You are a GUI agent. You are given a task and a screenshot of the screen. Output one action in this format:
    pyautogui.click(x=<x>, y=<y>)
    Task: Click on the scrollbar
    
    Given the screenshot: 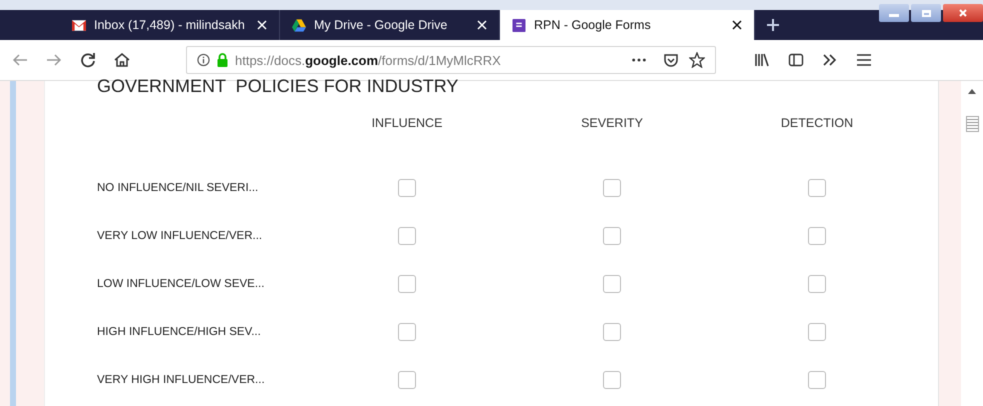 What is the action you would take?
    pyautogui.click(x=972, y=243)
    